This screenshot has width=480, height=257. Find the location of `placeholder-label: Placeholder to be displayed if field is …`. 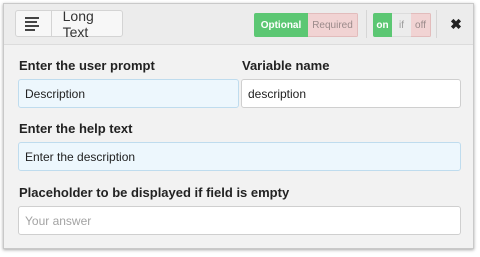

placeholder-label: Placeholder to be displayed if field is … is located at coordinates (154, 192).